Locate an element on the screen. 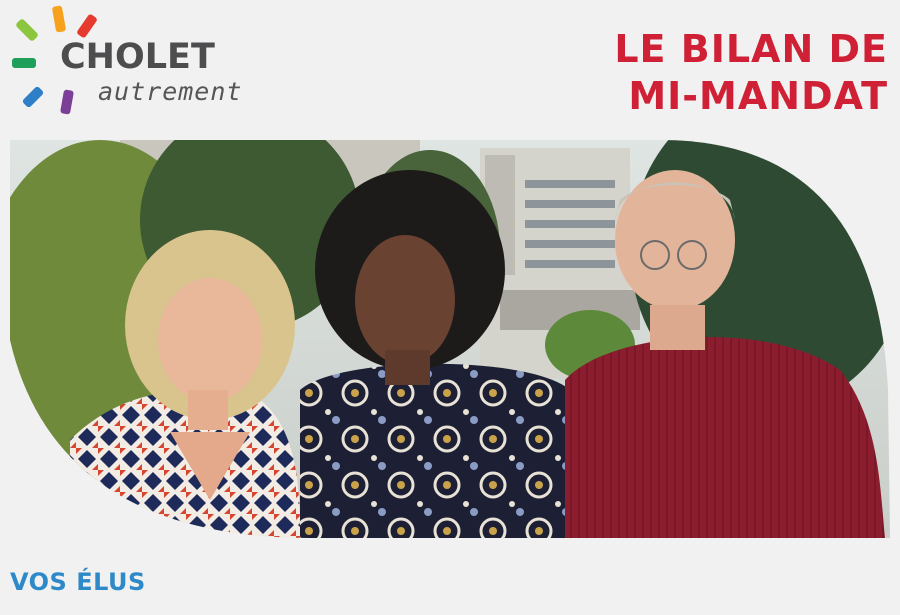 This screenshot has height=615, width=900. headline: LE BILAN DE MI-MANDAT is located at coordinates (751, 73).